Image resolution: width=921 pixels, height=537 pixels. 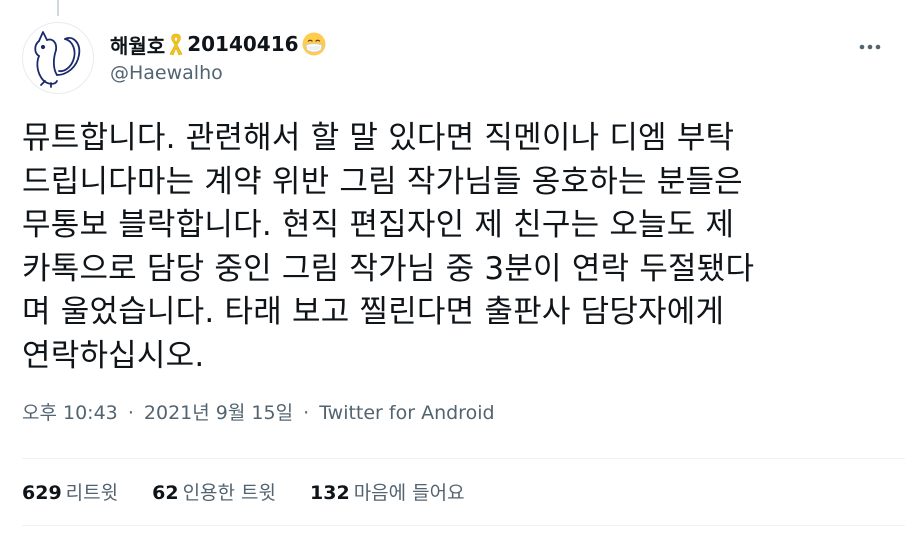 I want to click on more-horizontal-icon, so click(x=870, y=47).